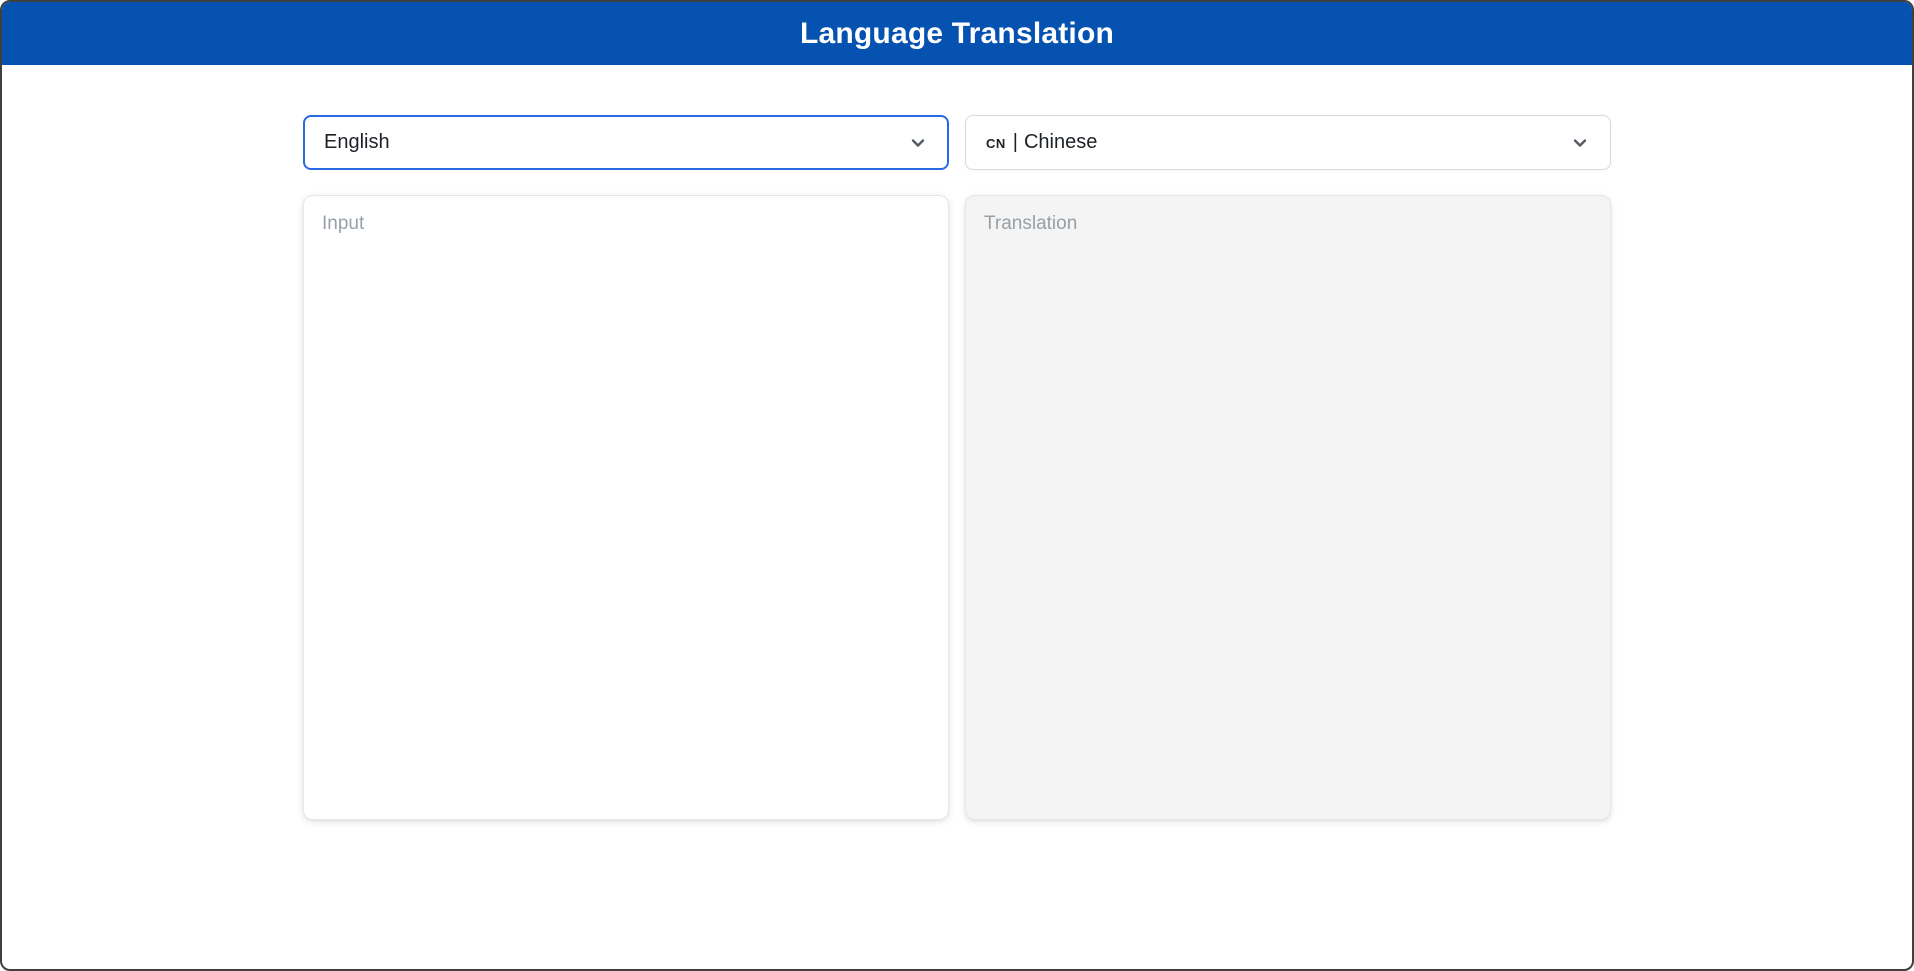  Describe the element at coordinates (1060, 142) in the screenshot. I see `target-language-value: Chinese` at that location.